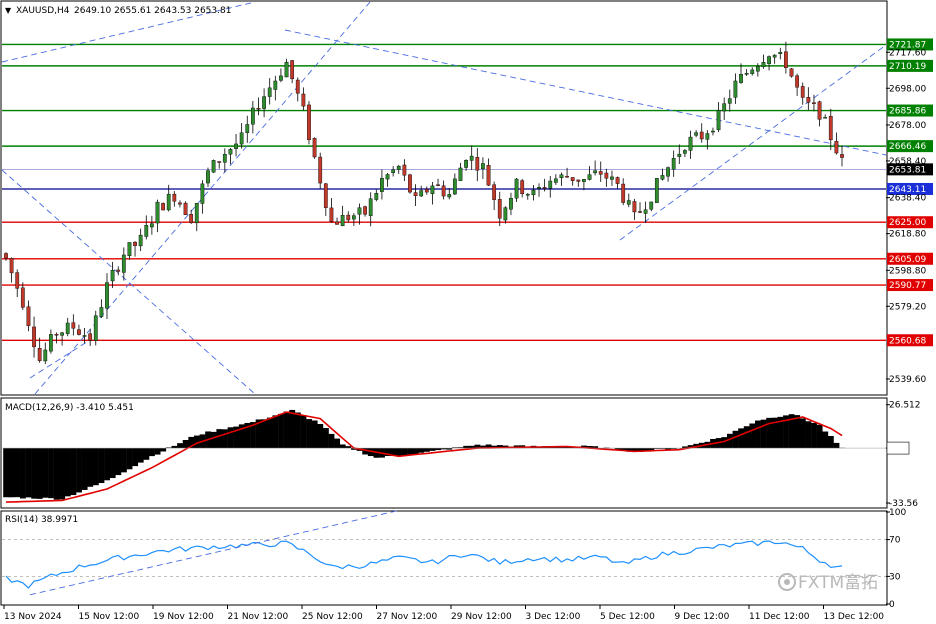  I want to click on macd-label: MACD(12,26,9) -3.410 5.451, so click(69, 408).